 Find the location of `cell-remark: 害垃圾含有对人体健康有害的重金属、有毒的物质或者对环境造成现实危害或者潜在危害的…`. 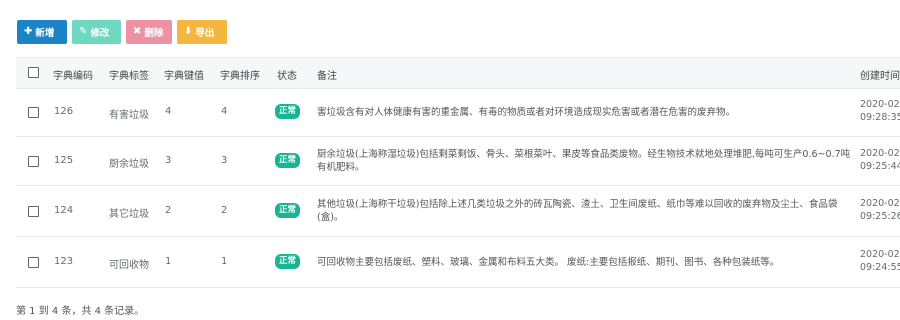

cell-remark: 害垃圾含有对人体健康有害的重金属、有毒的物质或者对环境造成现实危害或者潜在危害的… is located at coordinates (526, 112).